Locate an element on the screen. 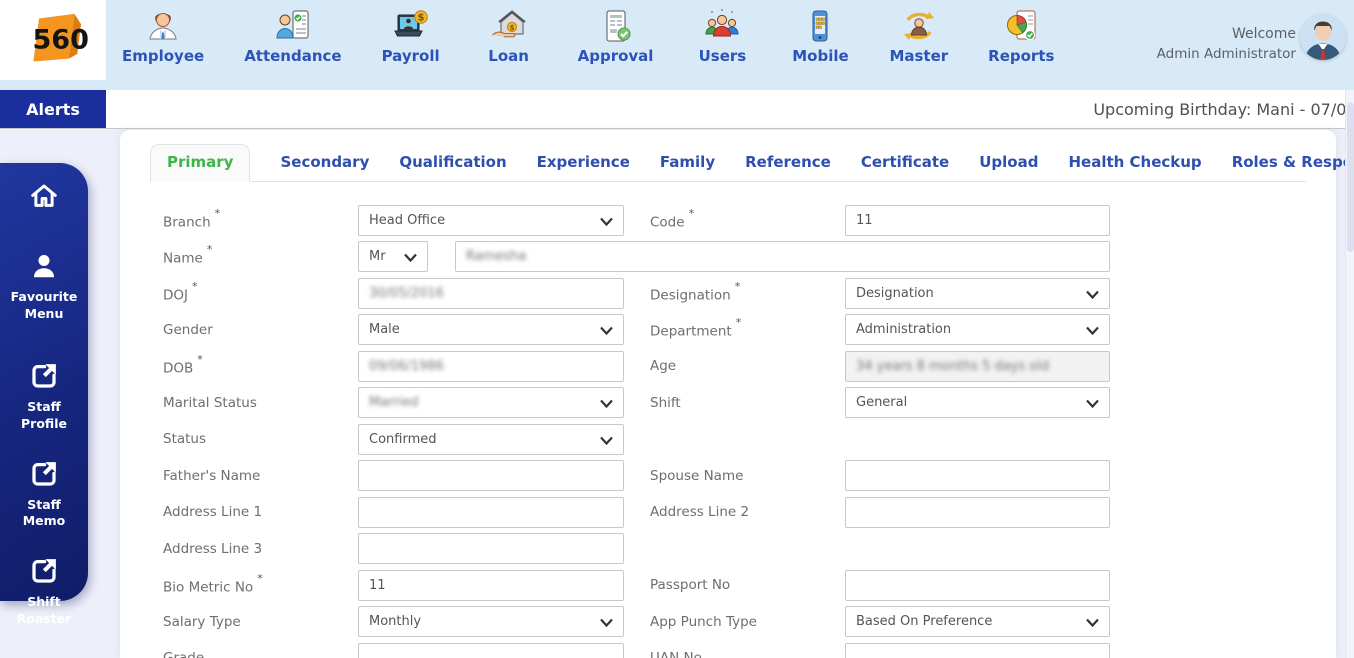  address-line-1-input is located at coordinates (491, 512).